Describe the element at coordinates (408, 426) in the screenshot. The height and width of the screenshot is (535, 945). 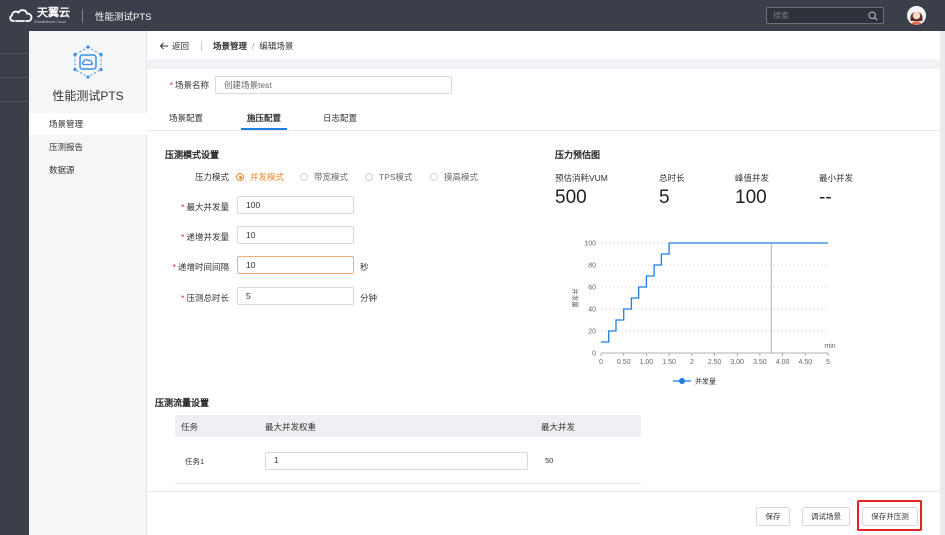
I see `table-header: 任务 最大并发权重 最大并发` at that location.